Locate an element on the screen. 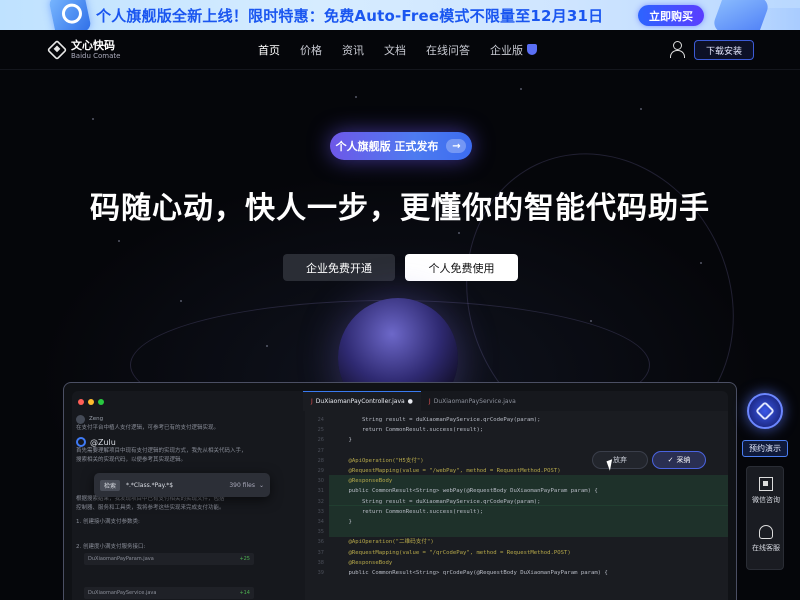 The height and width of the screenshot is (600, 800). check-icon: ✓ is located at coordinates (670, 460).